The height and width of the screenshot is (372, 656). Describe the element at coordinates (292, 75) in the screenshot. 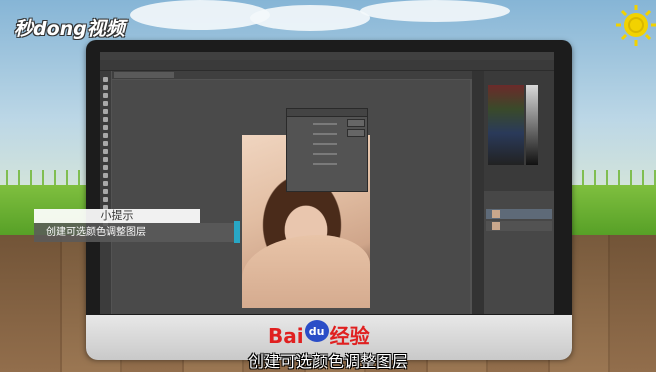

I see `document-tab-bar` at that location.